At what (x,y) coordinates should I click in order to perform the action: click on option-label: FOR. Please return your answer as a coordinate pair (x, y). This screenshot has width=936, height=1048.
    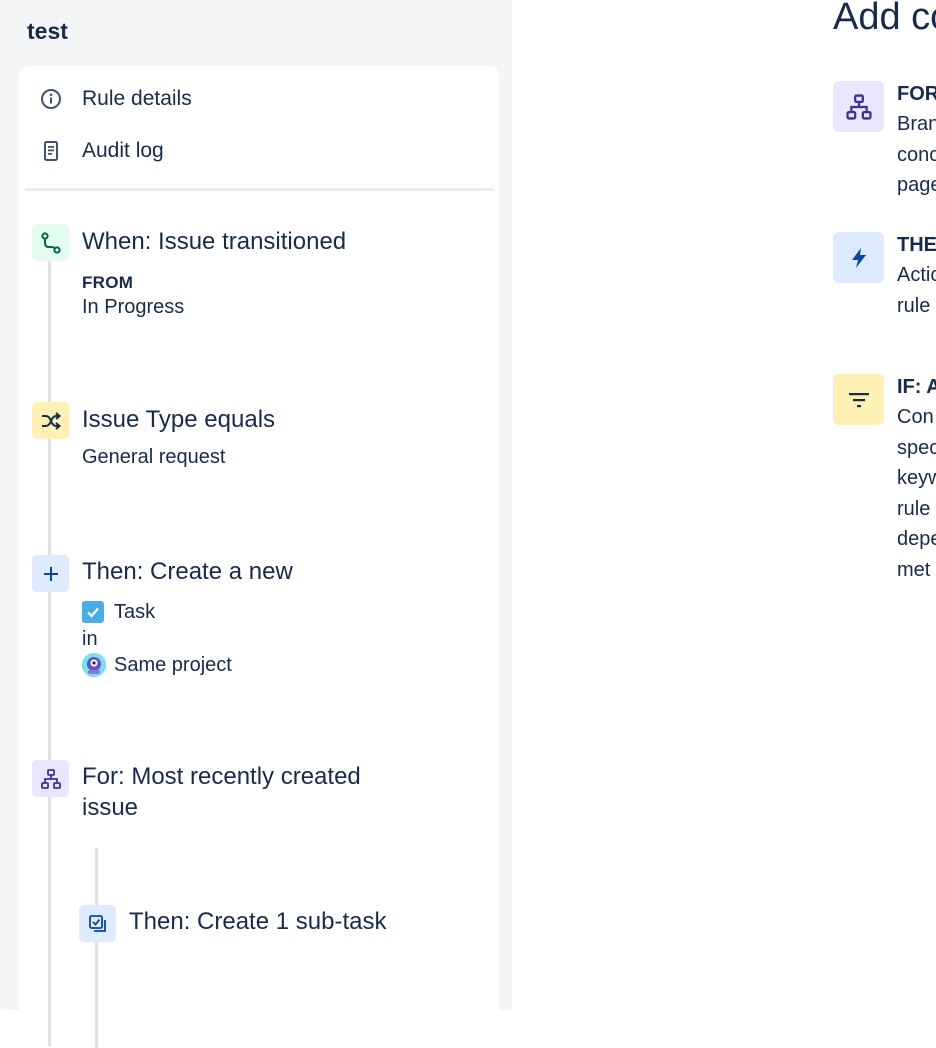
    Looking at the image, I should click on (916, 94).